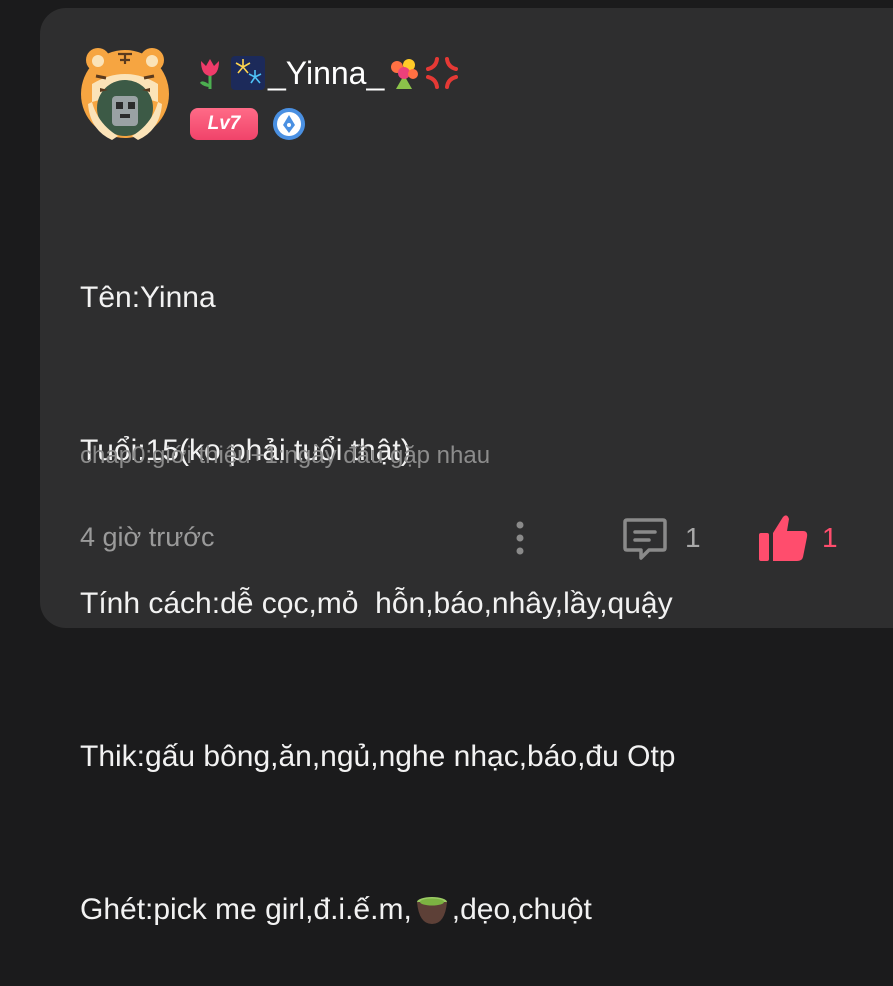 This screenshot has width=893, height=986. I want to click on like-count: 1, so click(830, 537).